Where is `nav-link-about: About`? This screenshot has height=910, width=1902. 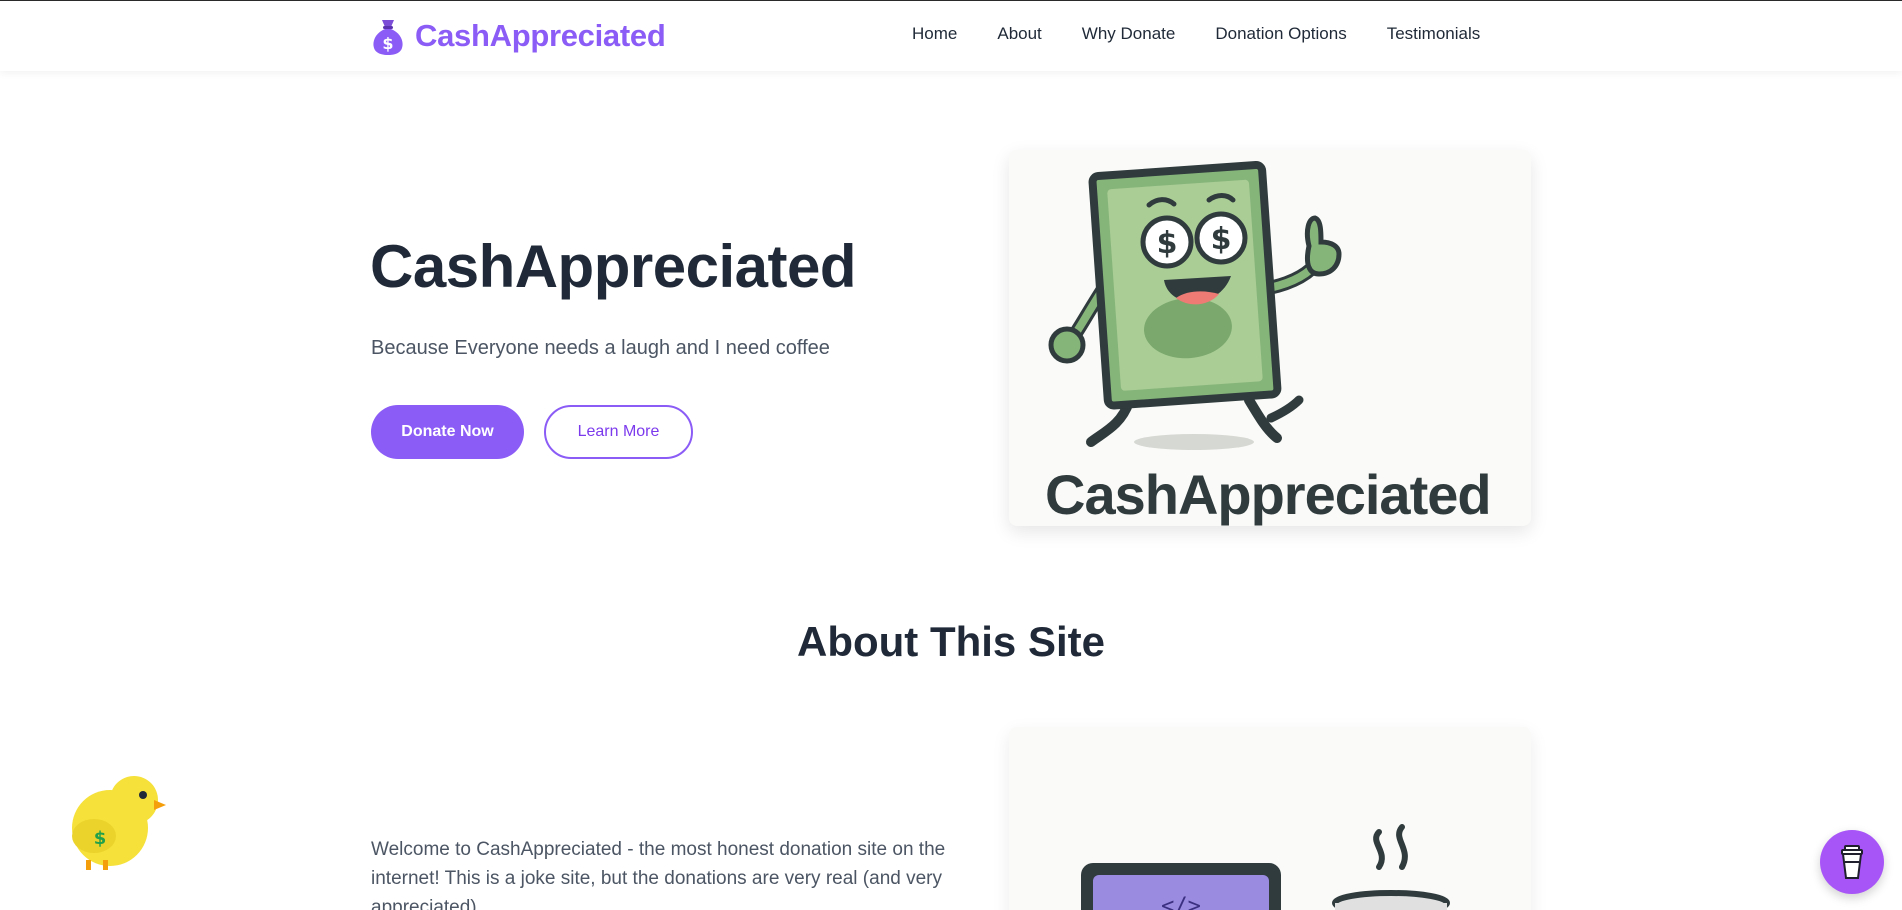 nav-link-about: About is located at coordinates (1019, 34).